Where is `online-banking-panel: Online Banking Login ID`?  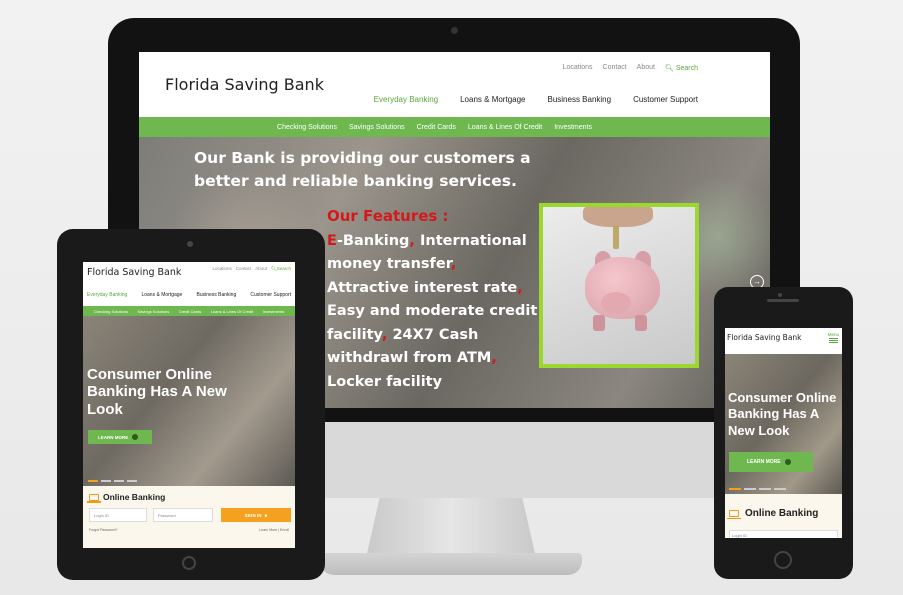 online-banking-panel: Online Banking Login ID is located at coordinates (783, 516).